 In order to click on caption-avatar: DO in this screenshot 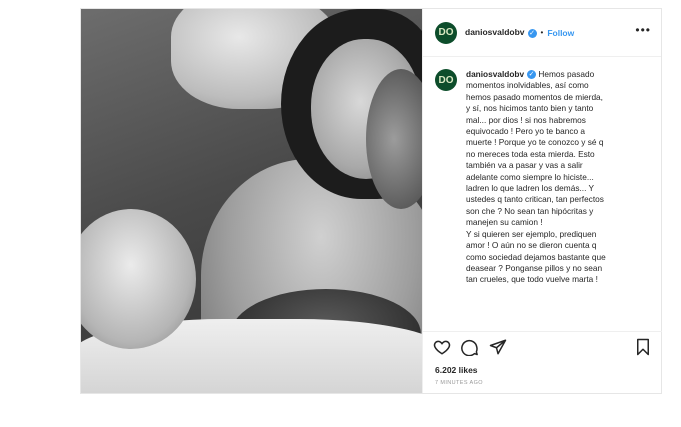, I will do `click(446, 80)`.